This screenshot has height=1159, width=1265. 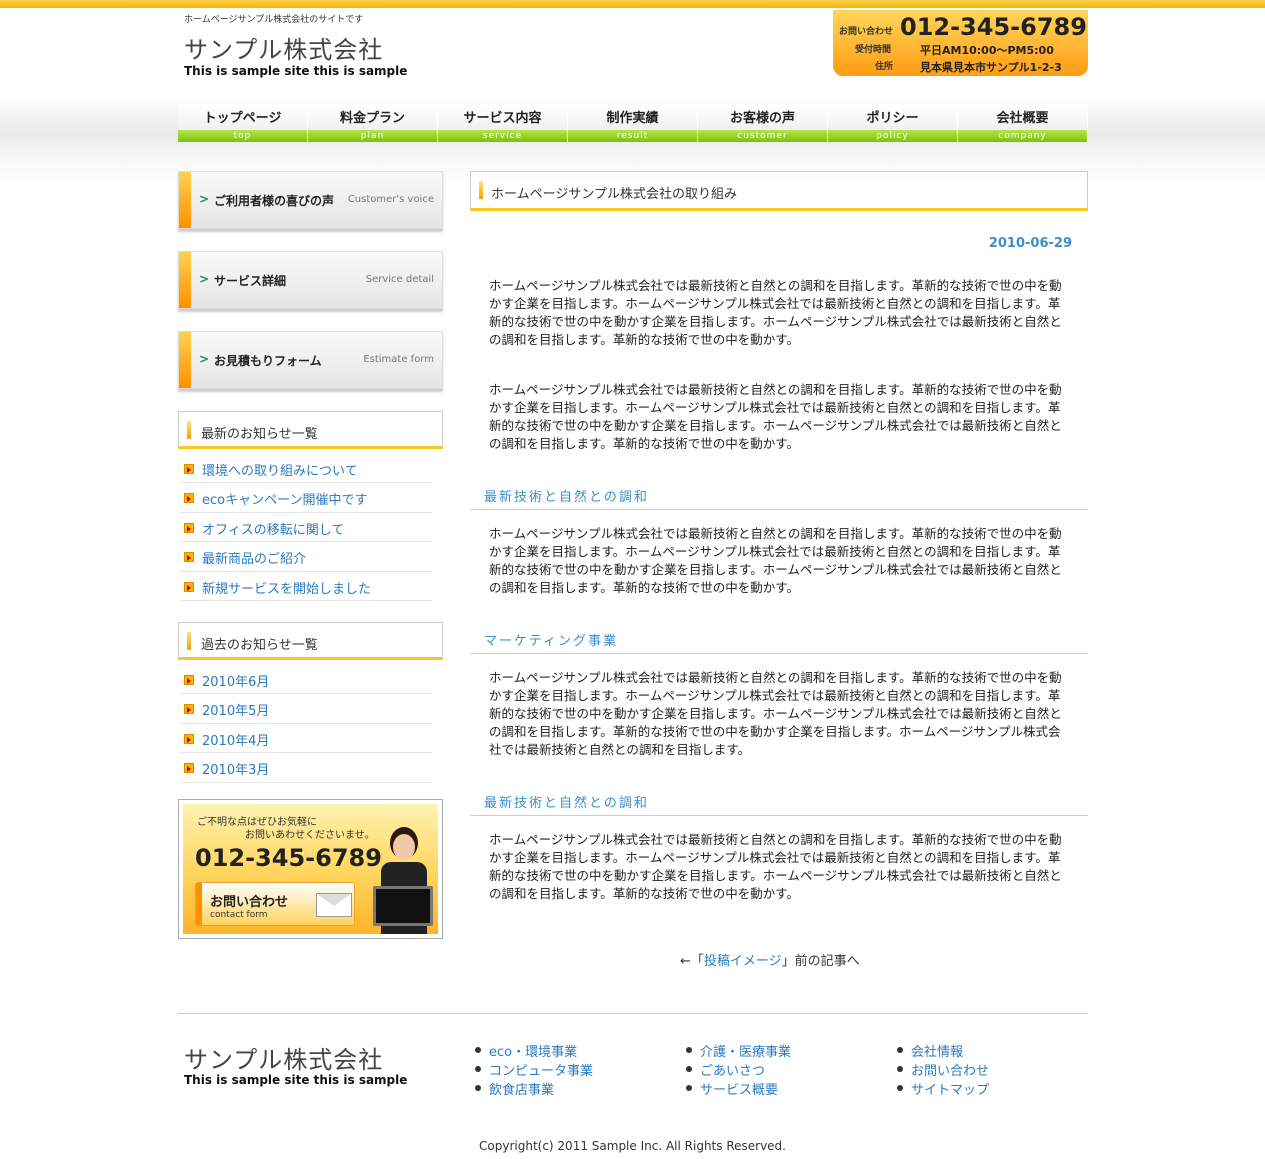 I want to click on nav-sublabel: customer, so click(x=762, y=136).